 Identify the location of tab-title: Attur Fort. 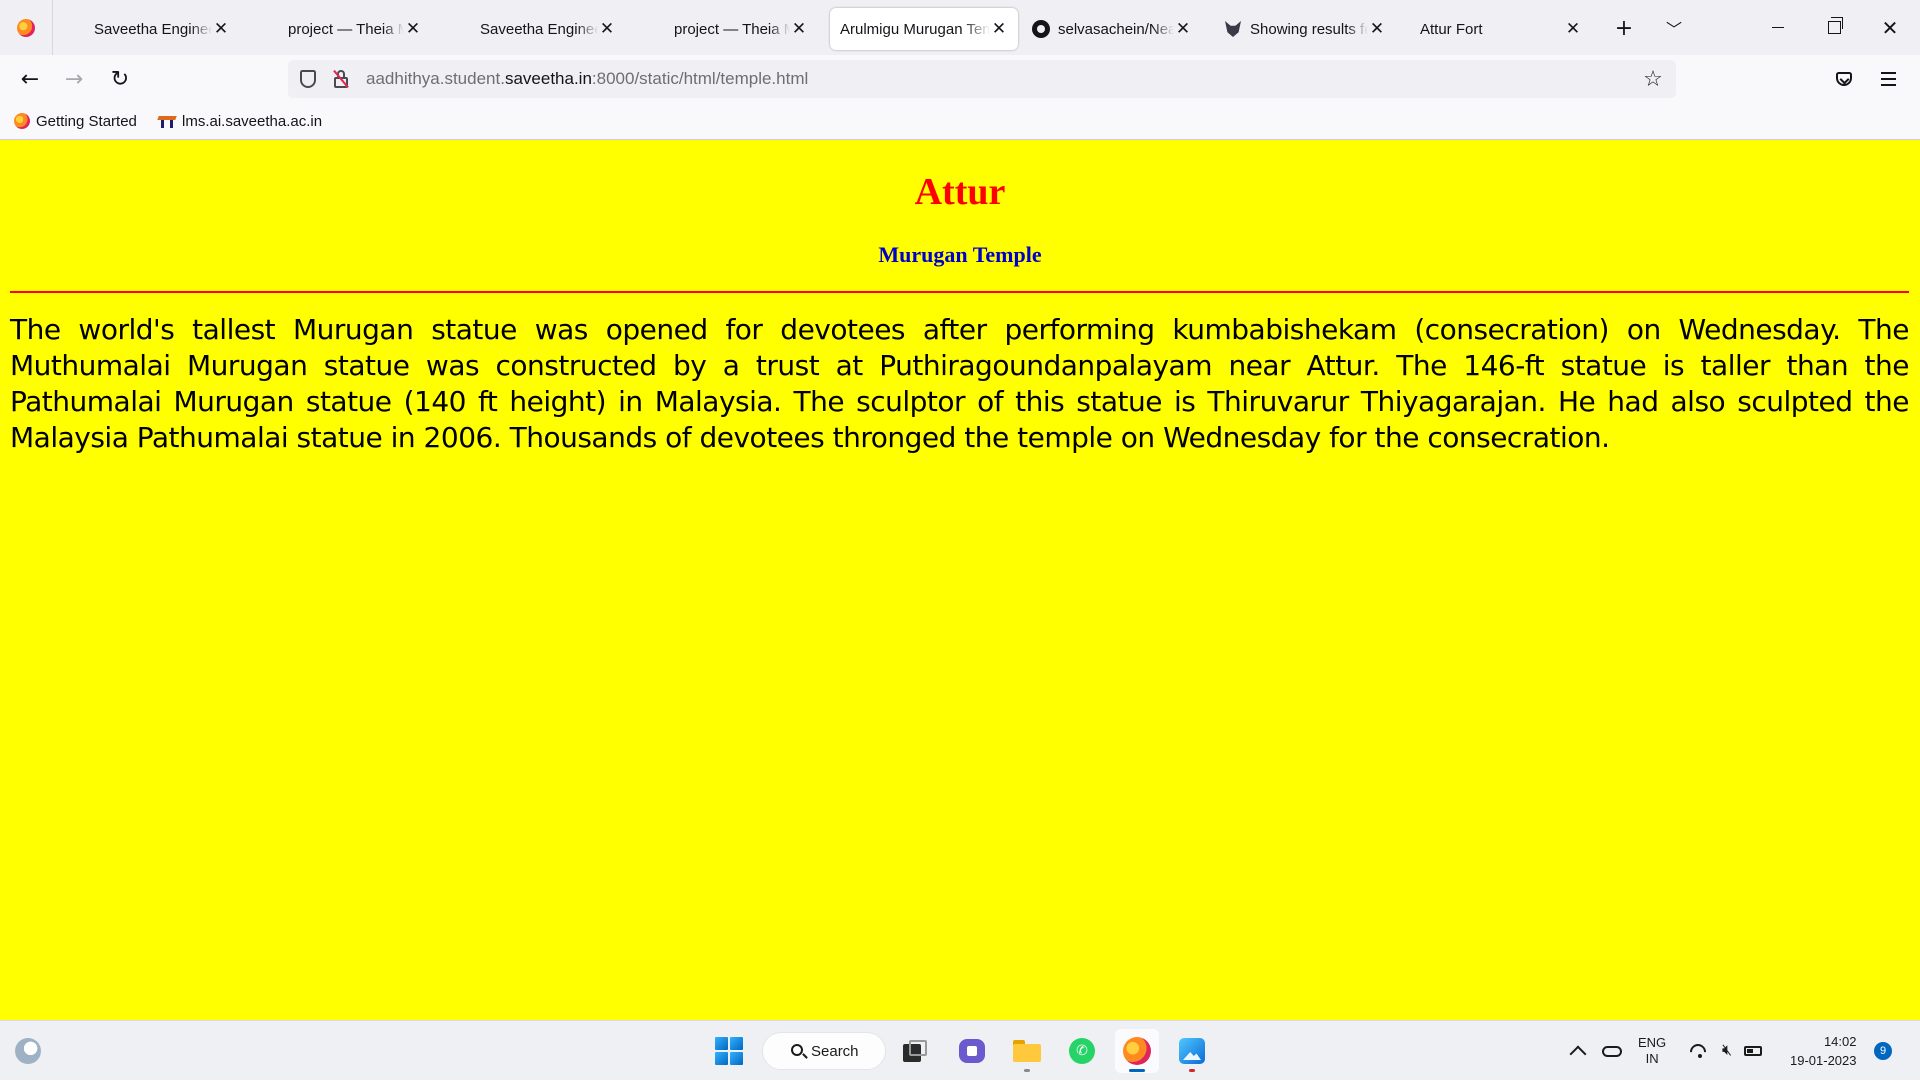
(1451, 29).